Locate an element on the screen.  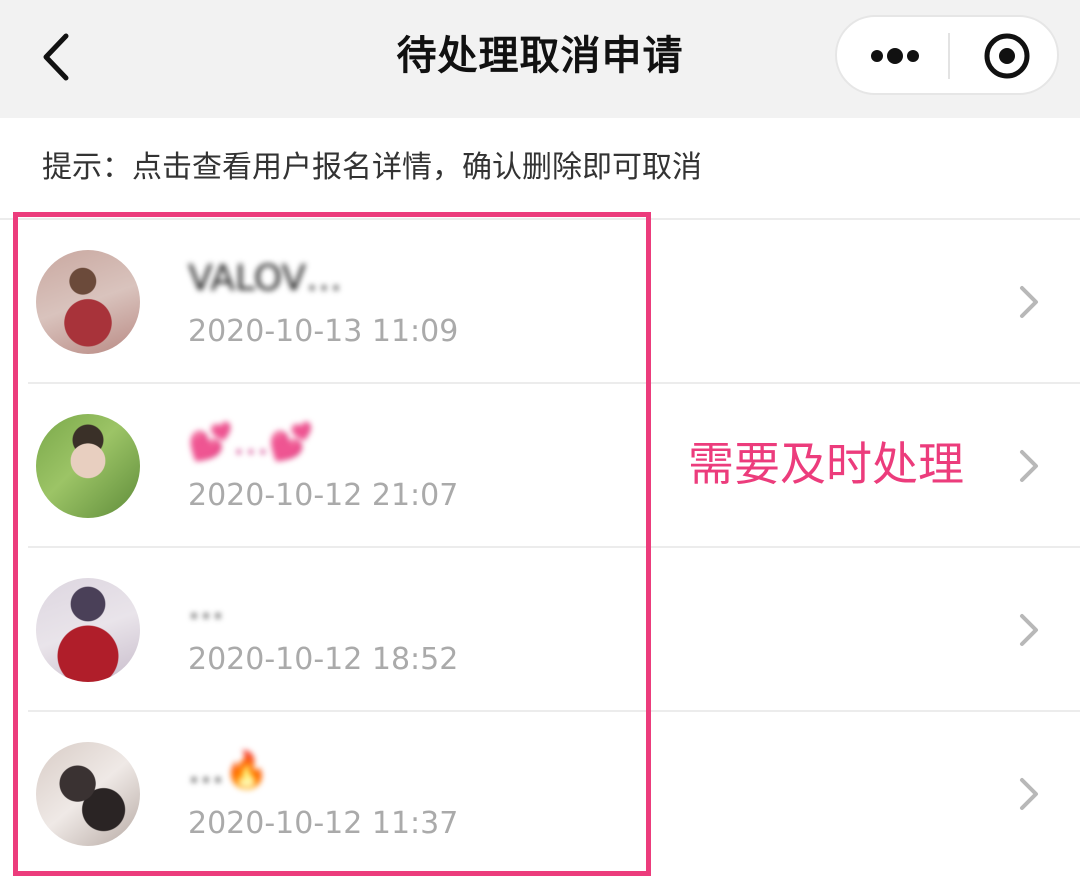
more-button is located at coordinates (893, 55).